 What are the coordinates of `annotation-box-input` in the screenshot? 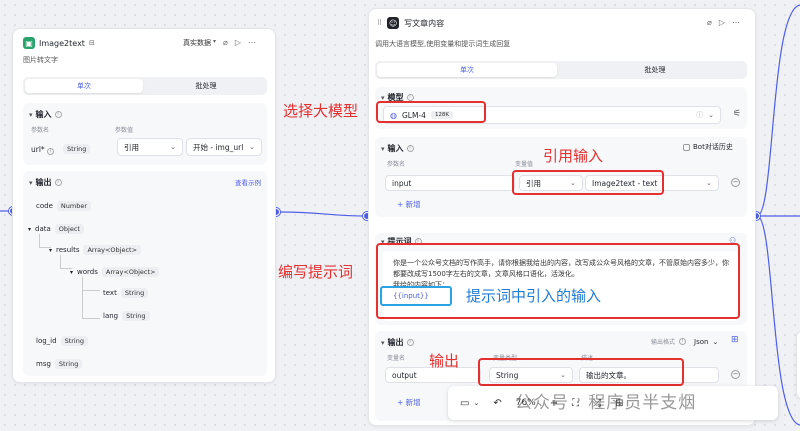 It's located at (588, 182).